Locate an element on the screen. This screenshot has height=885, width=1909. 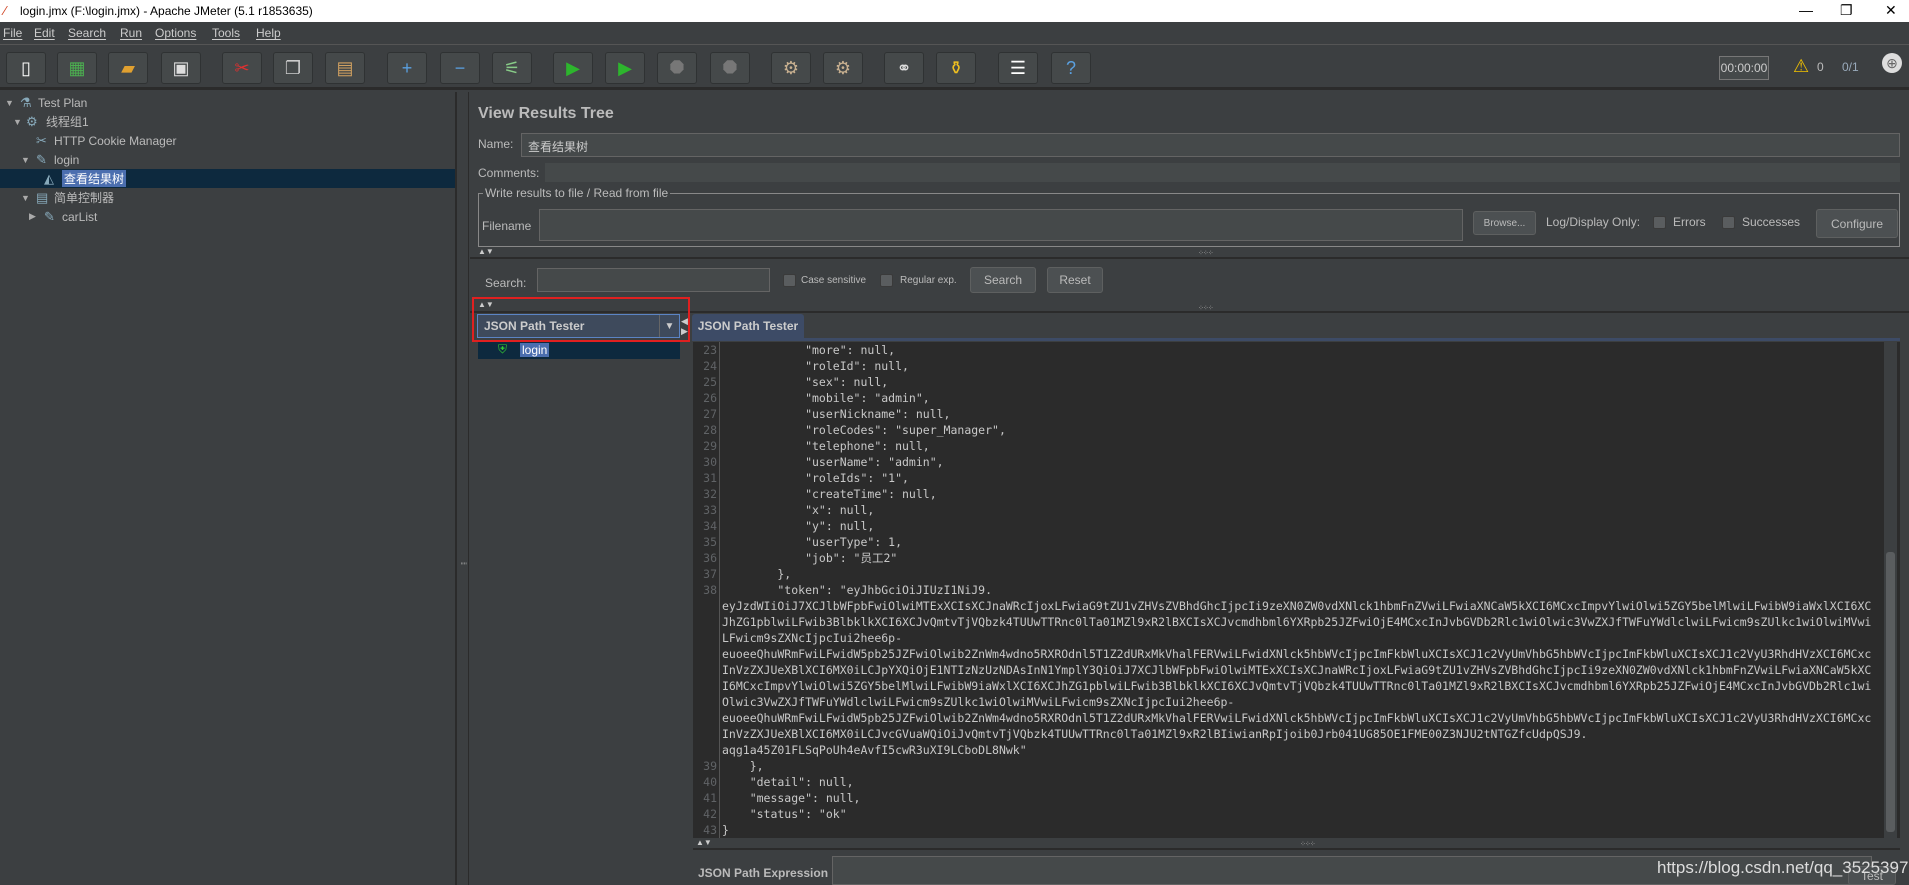
vertical-scrollbar is located at coordinates (1890, 590).